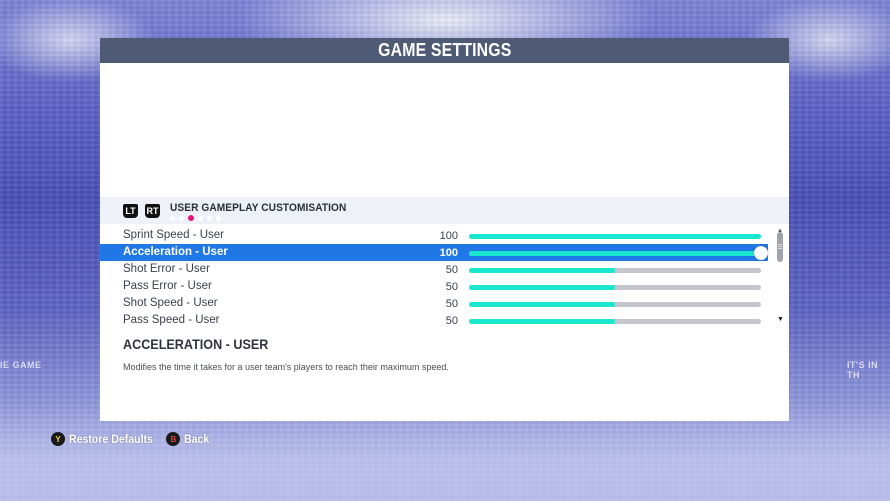 This screenshot has height=501, width=890. I want to click on setting-label: Pass Speed - User, so click(171, 320).